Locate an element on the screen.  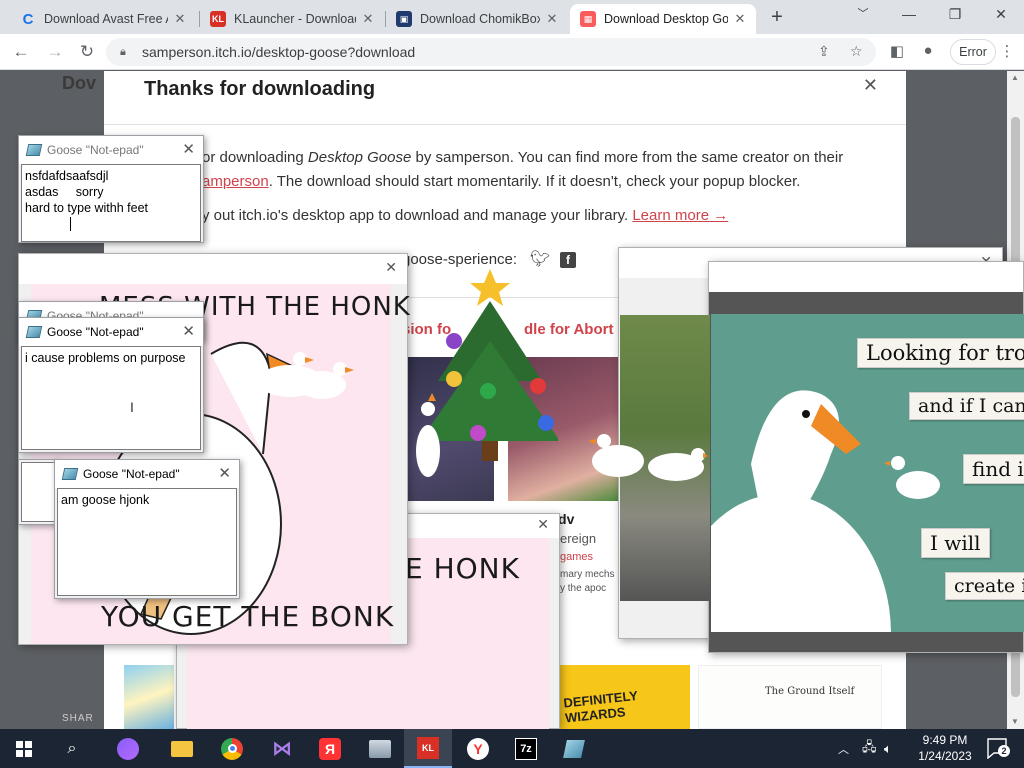
tab-title: Download ChomikBox is located at coordinates (480, 19).